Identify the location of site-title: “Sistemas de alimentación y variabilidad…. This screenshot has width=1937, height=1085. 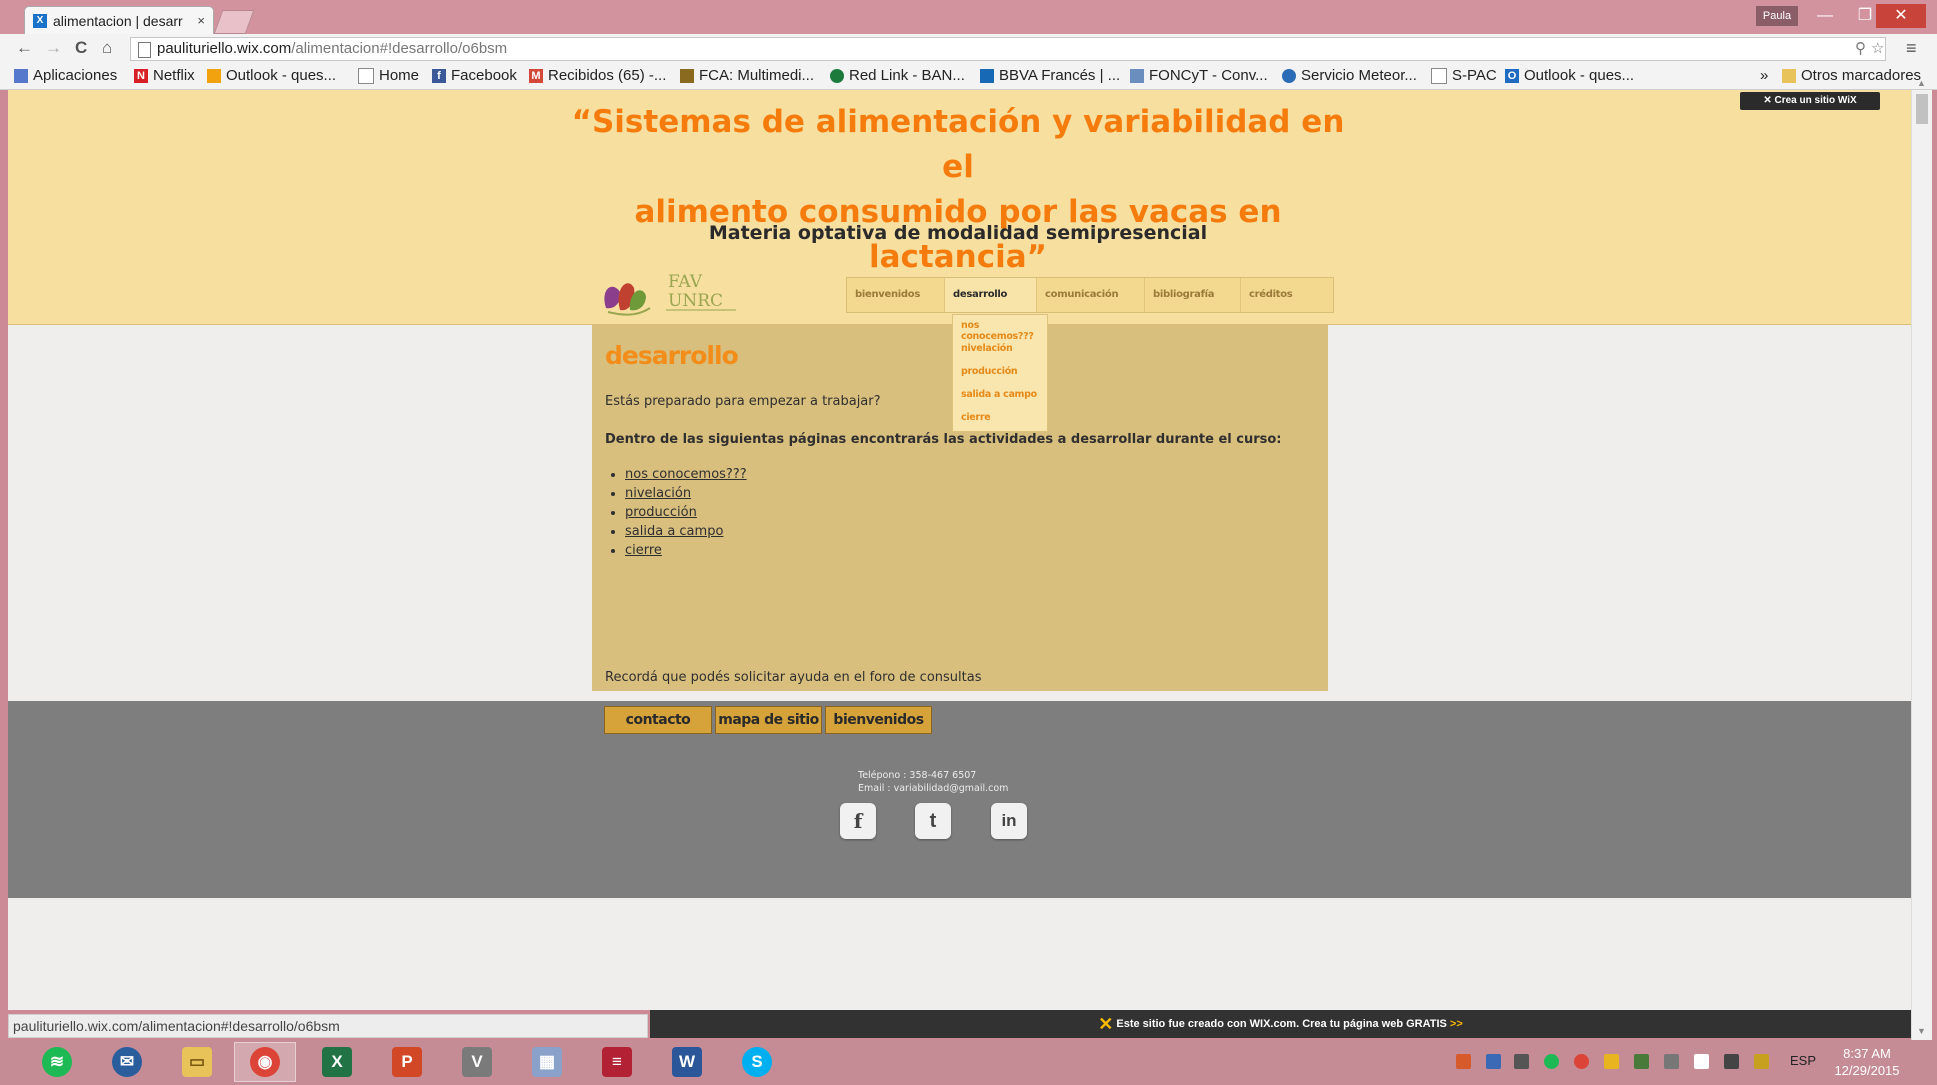
(958, 189).